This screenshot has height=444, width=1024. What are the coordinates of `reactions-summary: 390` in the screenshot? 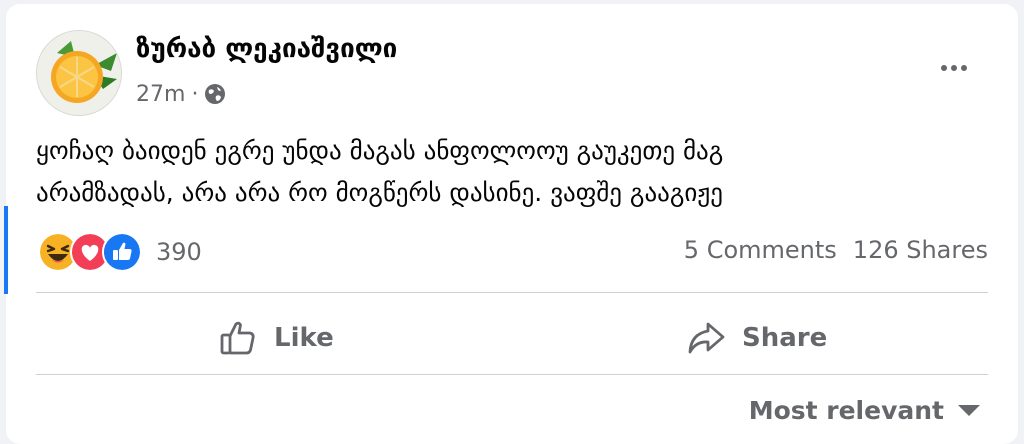 It's located at (120, 252).